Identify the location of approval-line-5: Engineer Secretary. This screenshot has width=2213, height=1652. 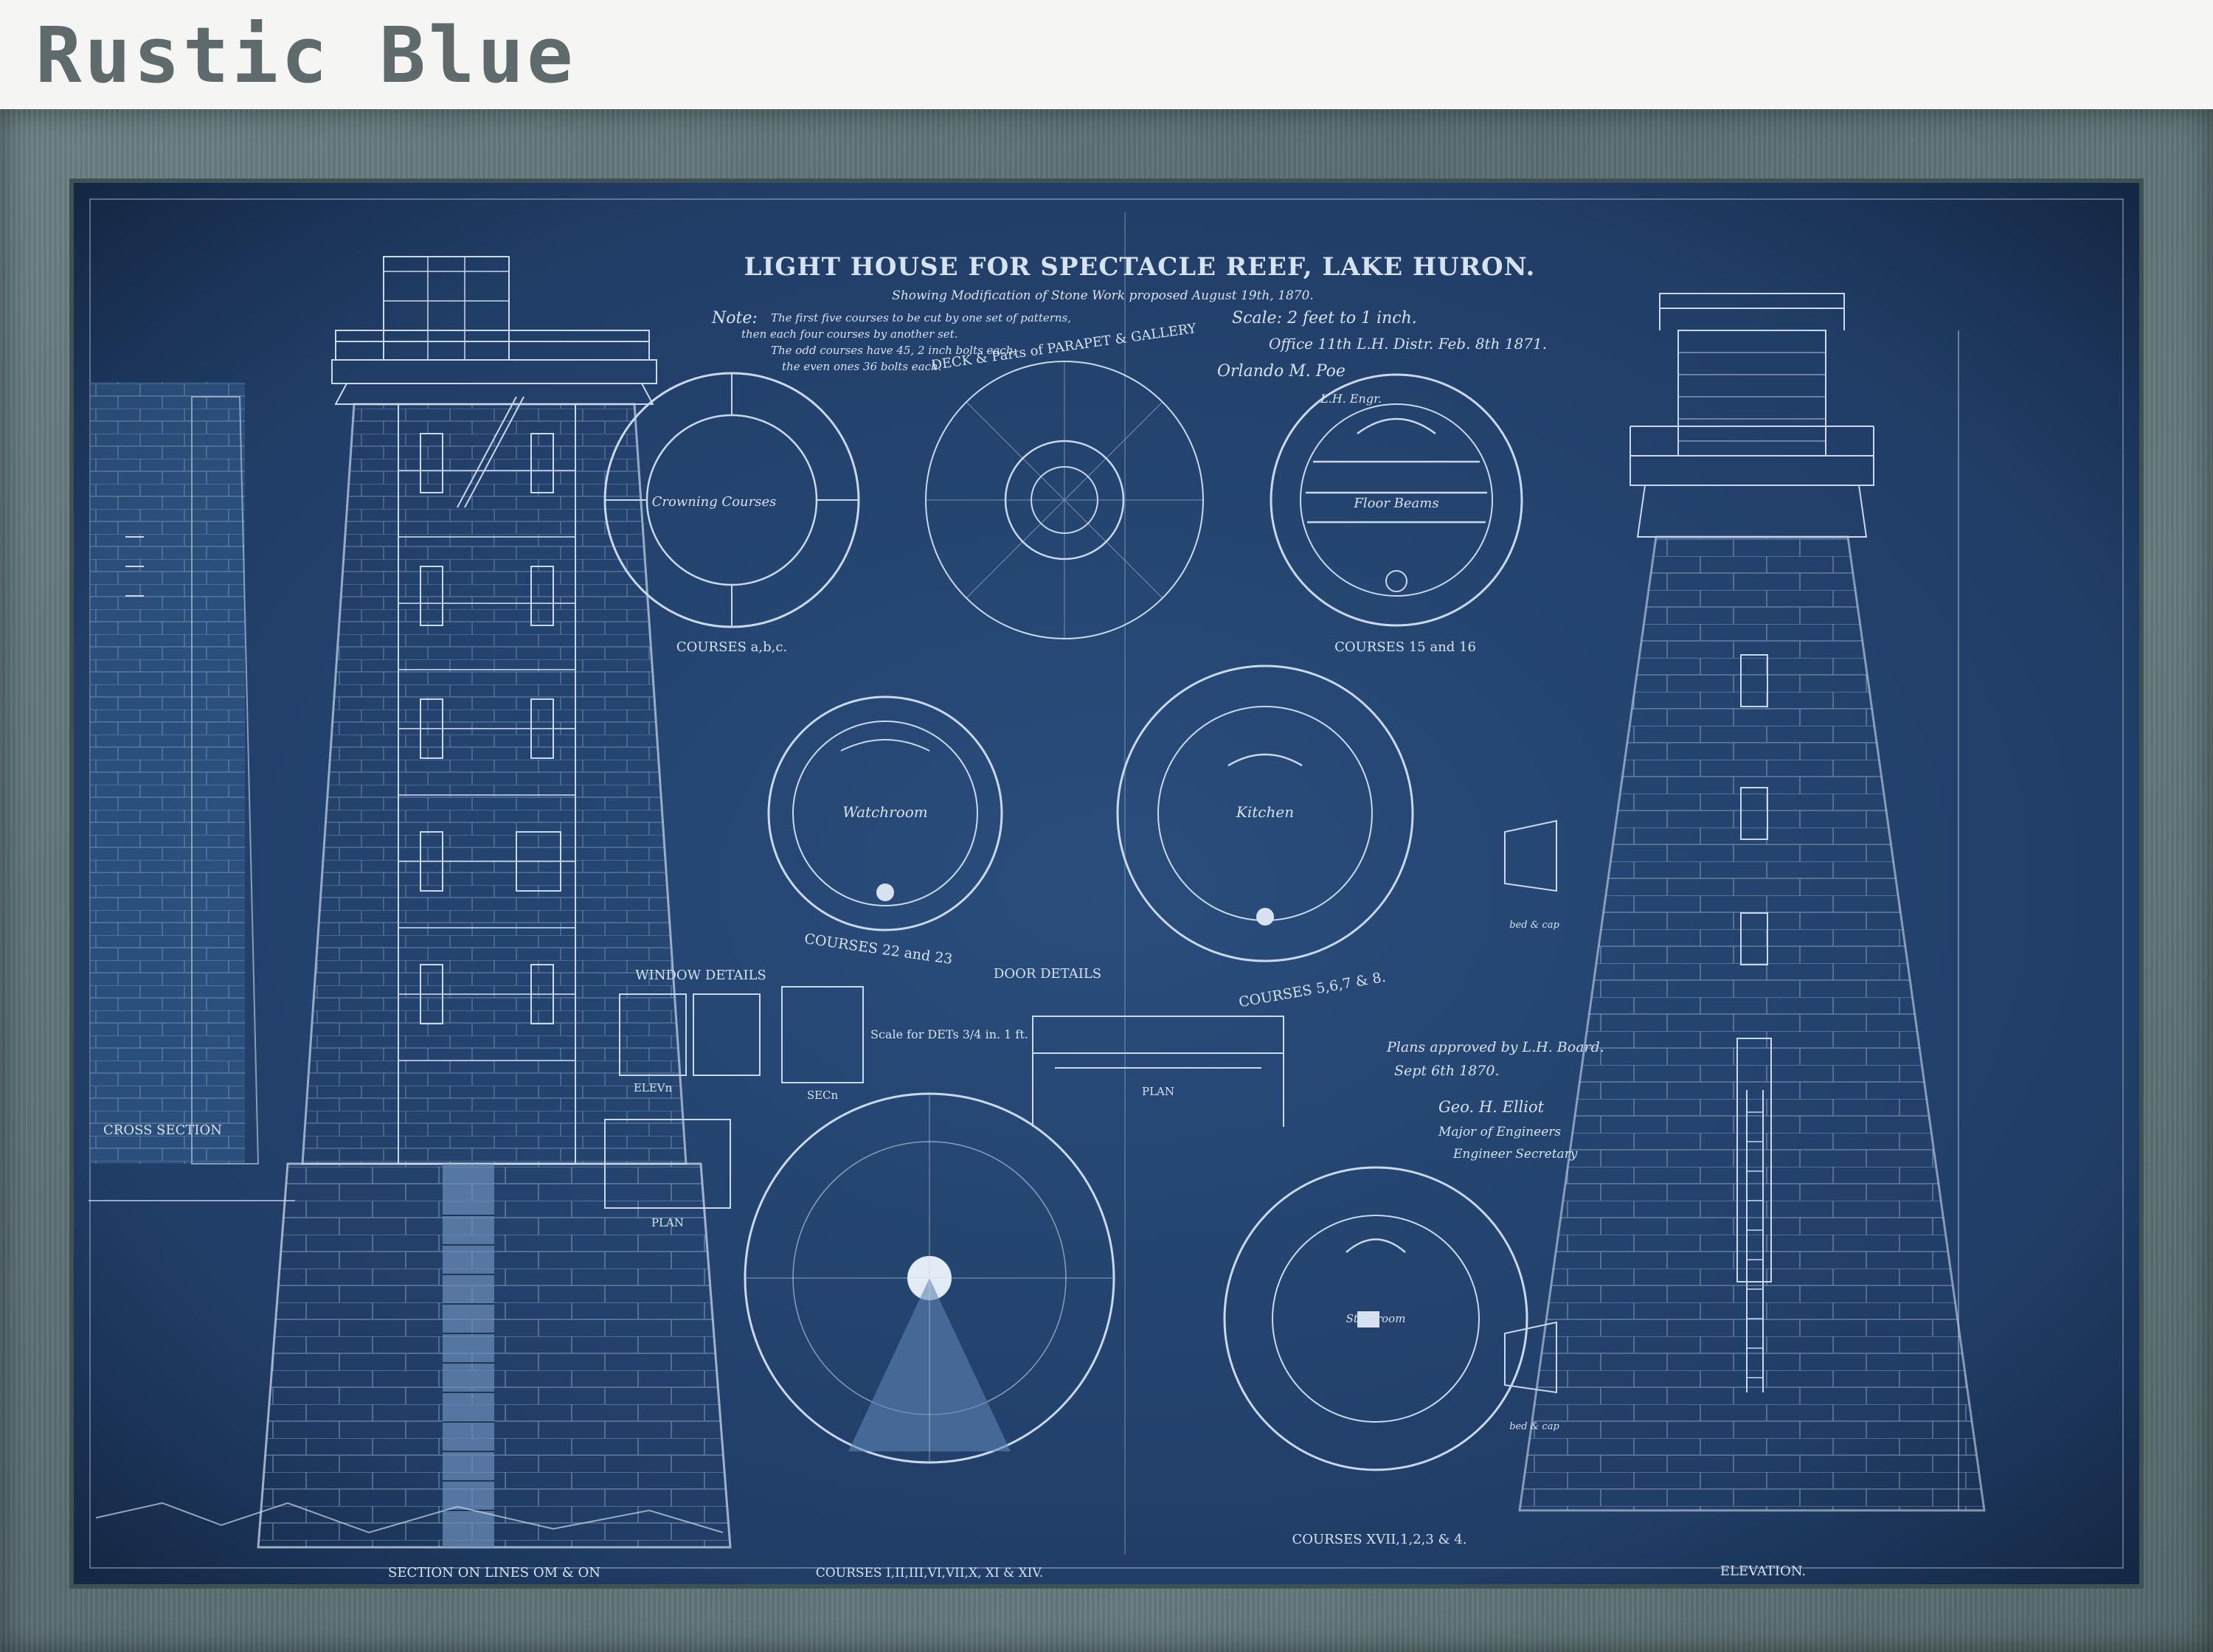
(1515, 1154).